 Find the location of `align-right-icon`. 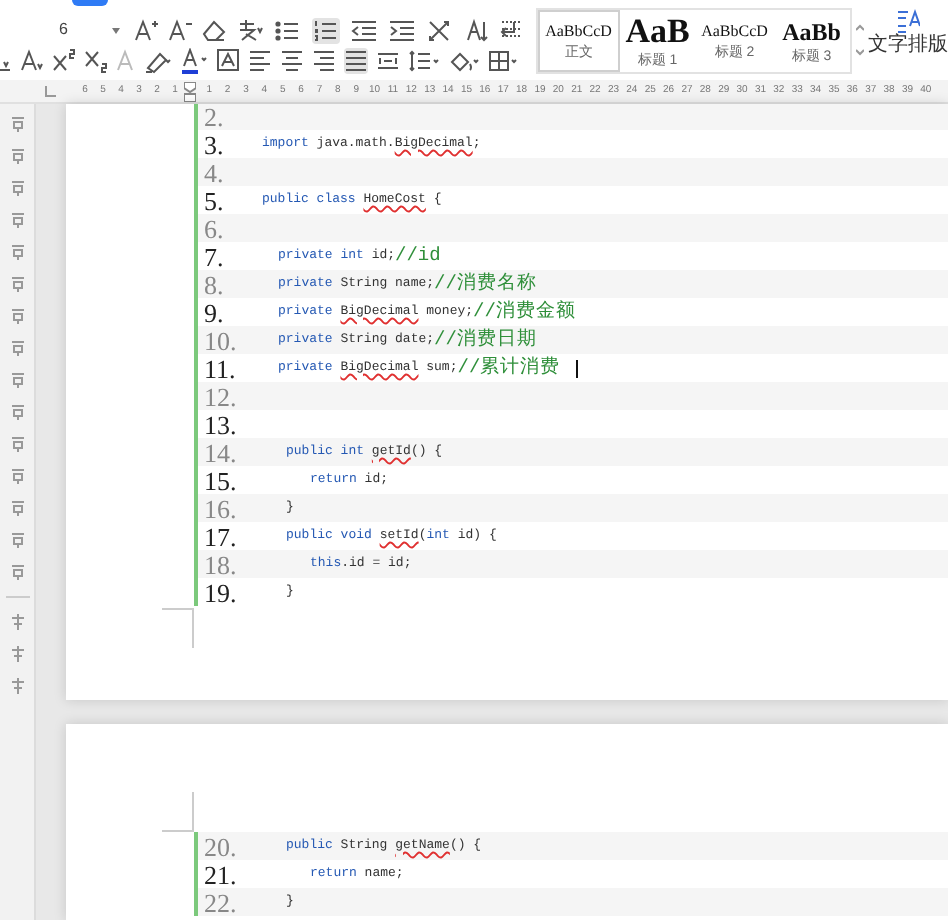

align-right-icon is located at coordinates (324, 61).